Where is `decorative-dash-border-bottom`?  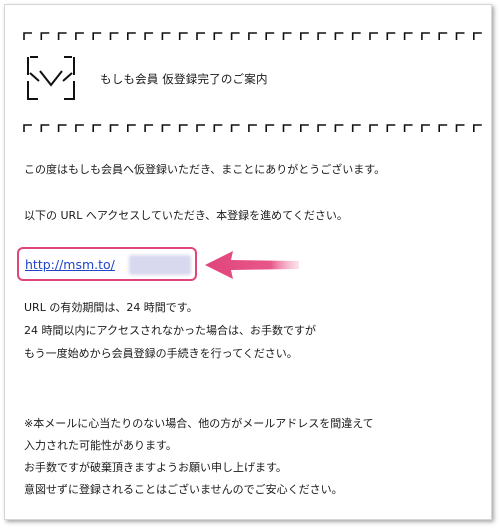
decorative-dash-border-bottom is located at coordinates (252, 128).